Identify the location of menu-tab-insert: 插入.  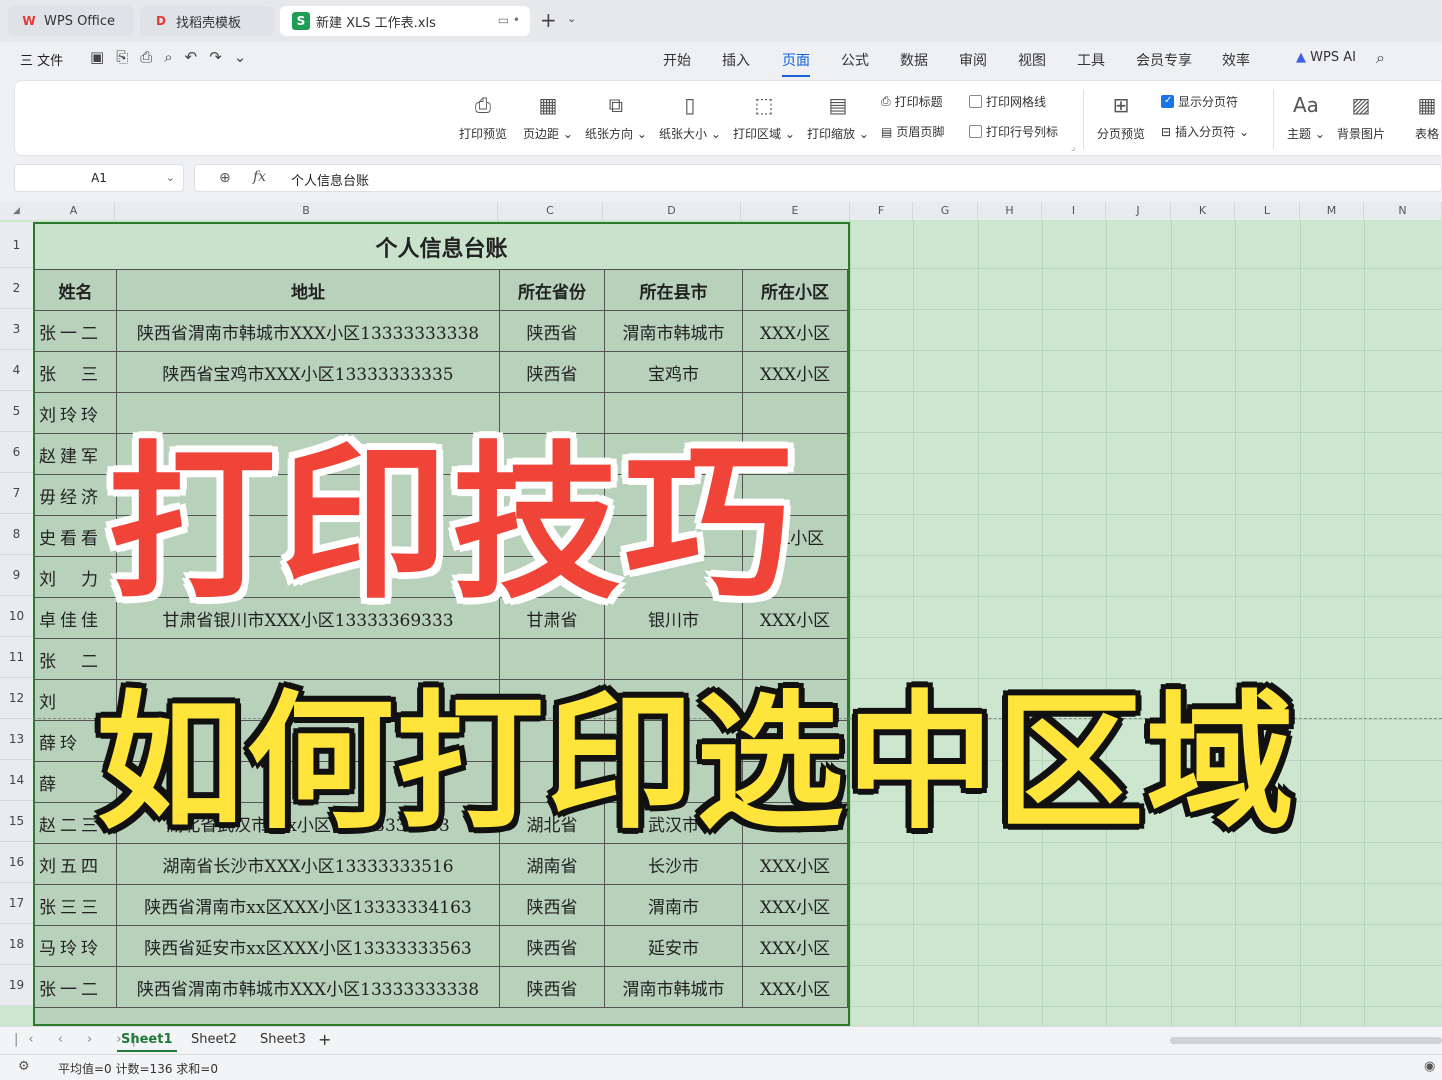
(736, 60).